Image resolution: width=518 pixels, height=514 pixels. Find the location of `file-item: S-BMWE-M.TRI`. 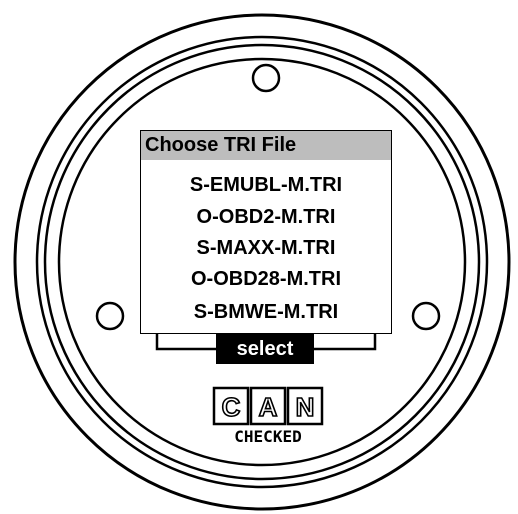

file-item: S-BMWE-M.TRI is located at coordinates (266, 312).